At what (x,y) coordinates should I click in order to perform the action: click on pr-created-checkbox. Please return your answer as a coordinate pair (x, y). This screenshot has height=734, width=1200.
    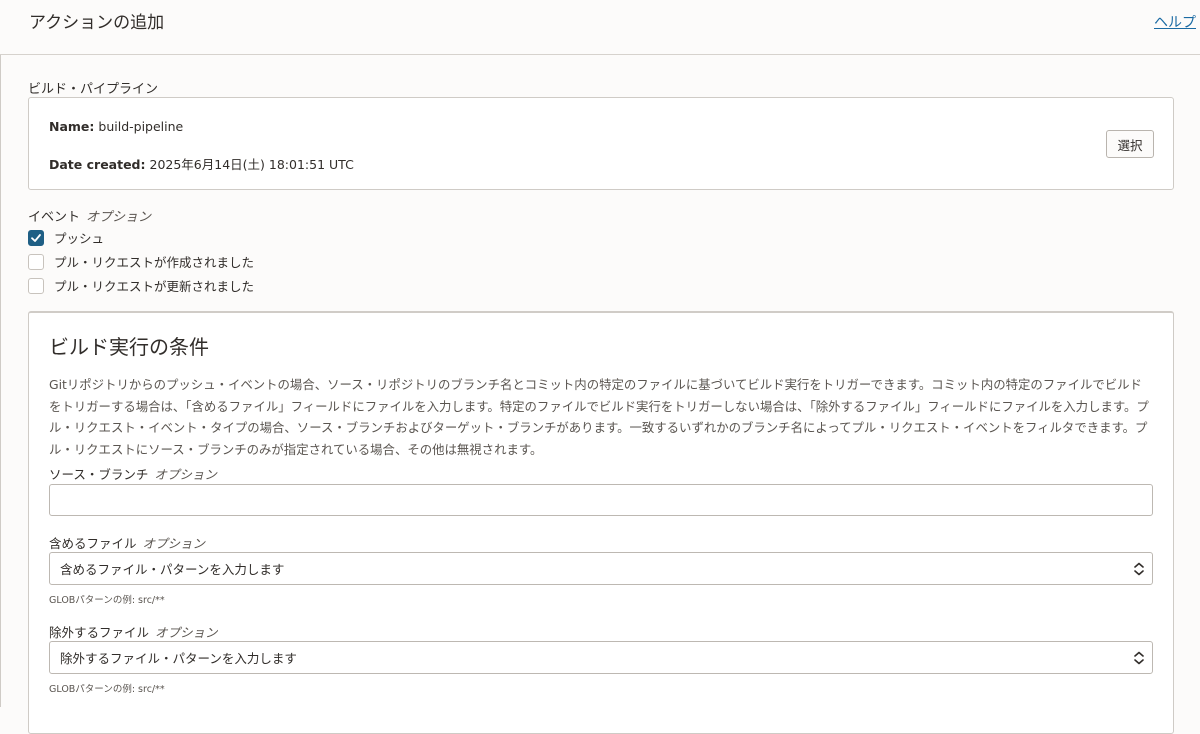
    Looking at the image, I should click on (36, 261).